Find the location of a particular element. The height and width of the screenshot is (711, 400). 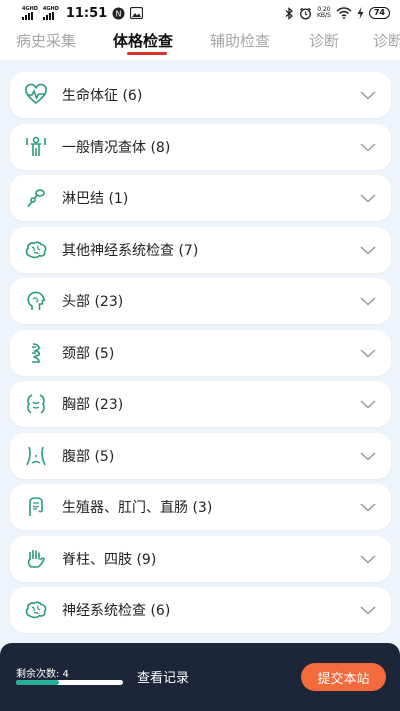

heartbeat-icon is located at coordinates (36, 95).